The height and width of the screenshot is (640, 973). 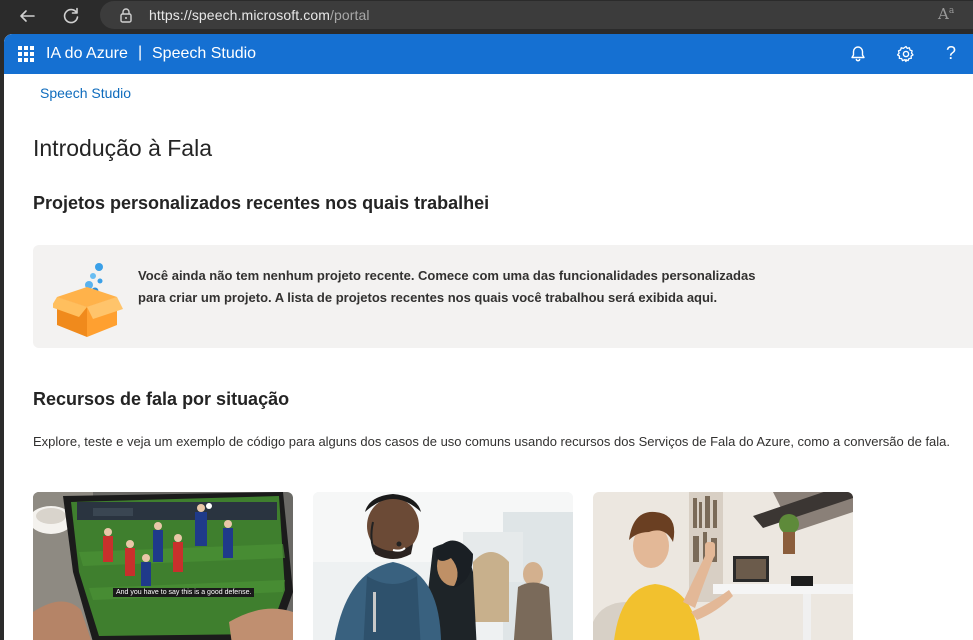 I want to click on browser-toolbar: https://speech.microsoft.com/portal Aa, so click(x=486, y=16).